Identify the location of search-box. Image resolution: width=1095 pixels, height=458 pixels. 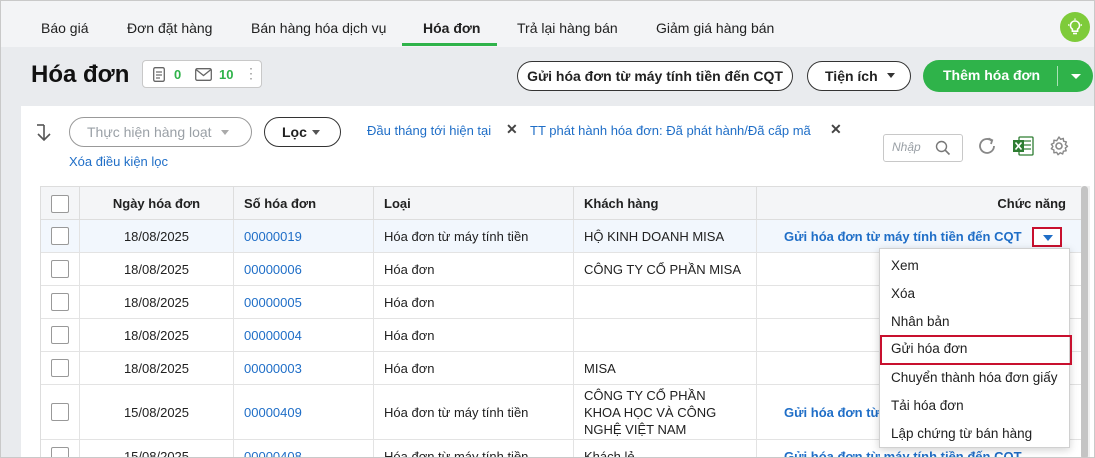
(923, 148).